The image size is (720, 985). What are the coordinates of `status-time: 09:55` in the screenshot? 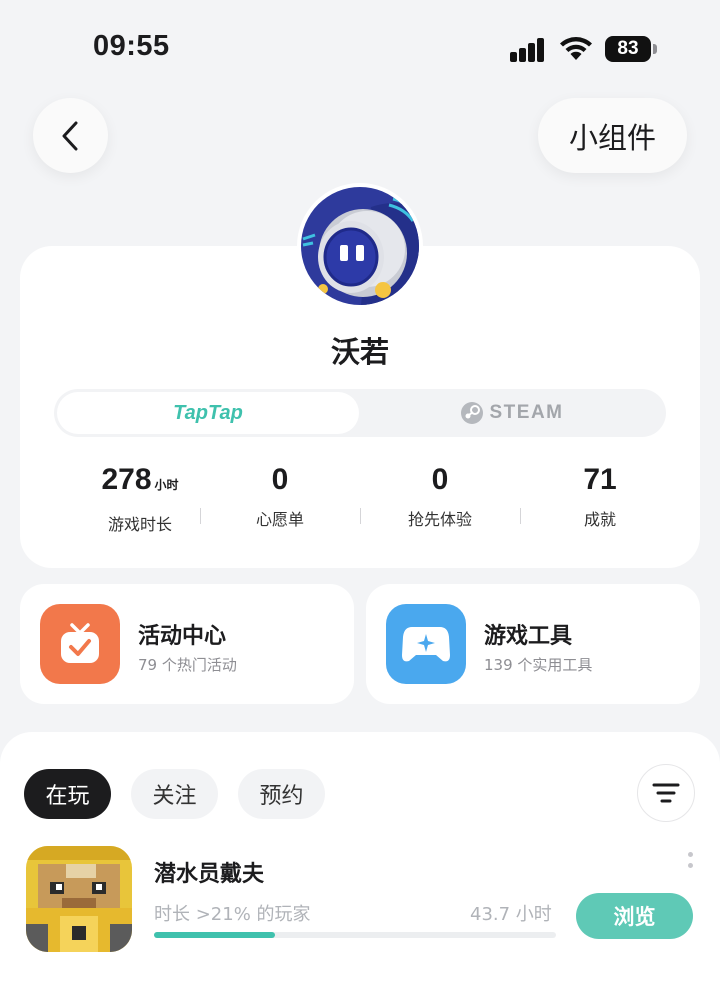 It's located at (131, 46).